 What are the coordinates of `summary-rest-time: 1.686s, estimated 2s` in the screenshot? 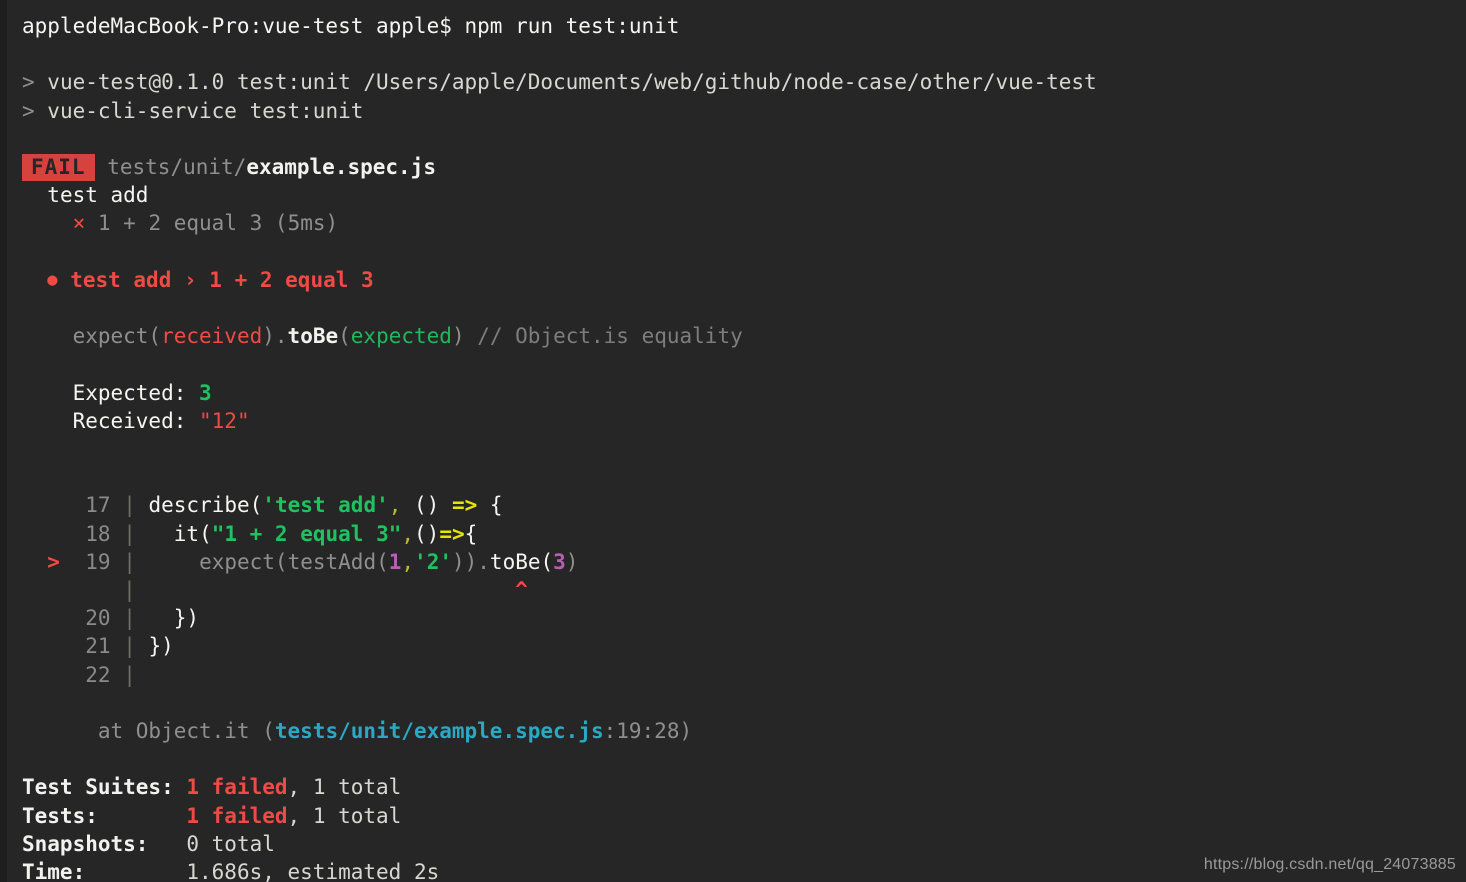 It's located at (313, 871).